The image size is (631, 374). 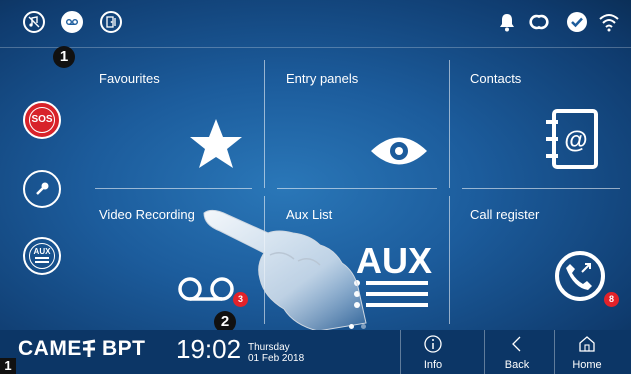 I want to click on voicemail-icon, so click(x=72, y=22).